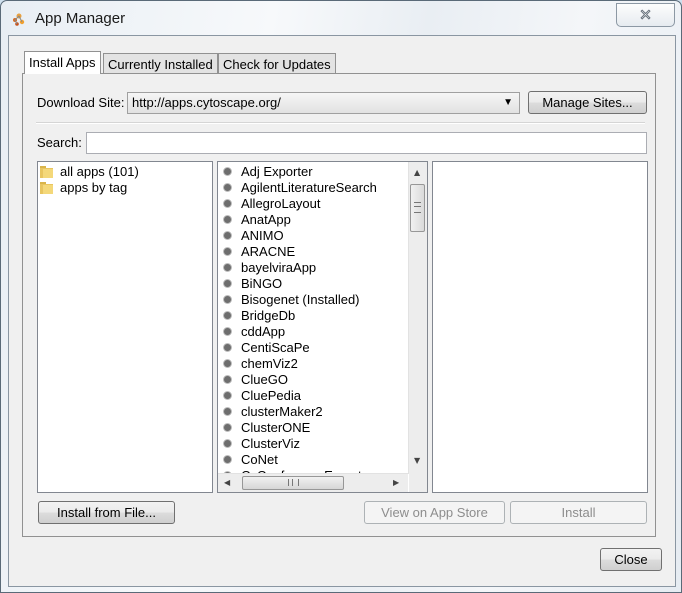 The width and height of the screenshot is (682, 593). I want to click on app-name: bayelviraApp, so click(279, 267).